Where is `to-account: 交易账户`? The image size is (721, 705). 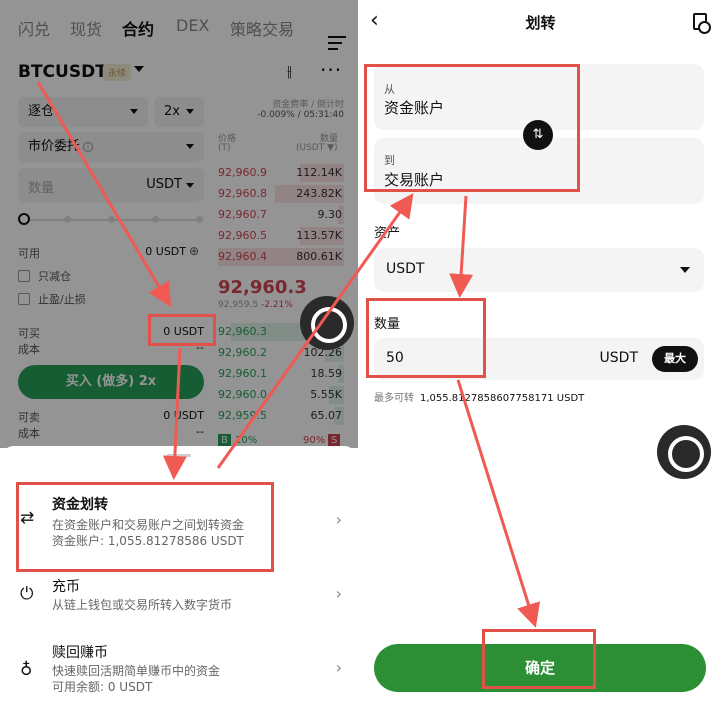
to-account: 交易账户 is located at coordinates (414, 180).